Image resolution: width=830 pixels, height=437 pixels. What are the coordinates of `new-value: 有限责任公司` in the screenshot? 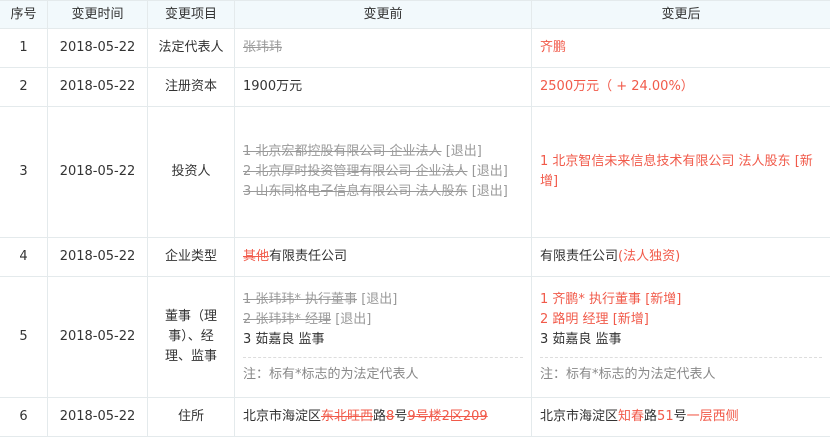 It's located at (579, 256).